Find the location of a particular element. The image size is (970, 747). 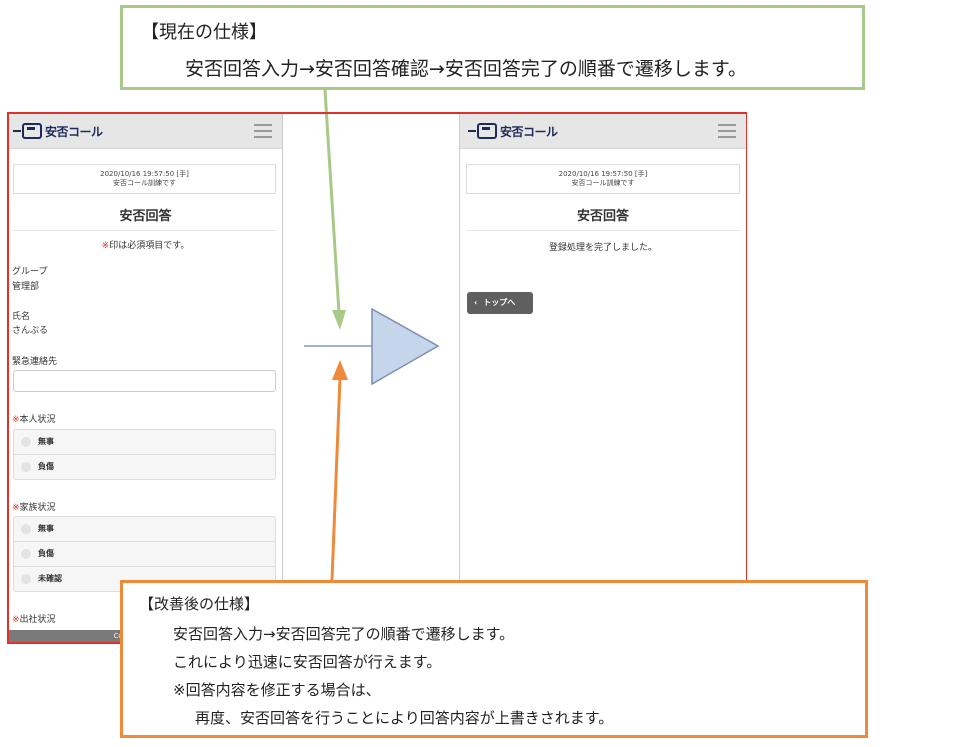

completion-message: 登録処理を完了しました。 is located at coordinates (602, 248).